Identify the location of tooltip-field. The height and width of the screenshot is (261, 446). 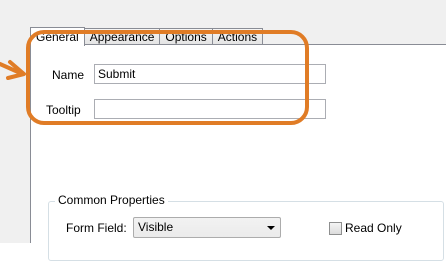
(210, 109).